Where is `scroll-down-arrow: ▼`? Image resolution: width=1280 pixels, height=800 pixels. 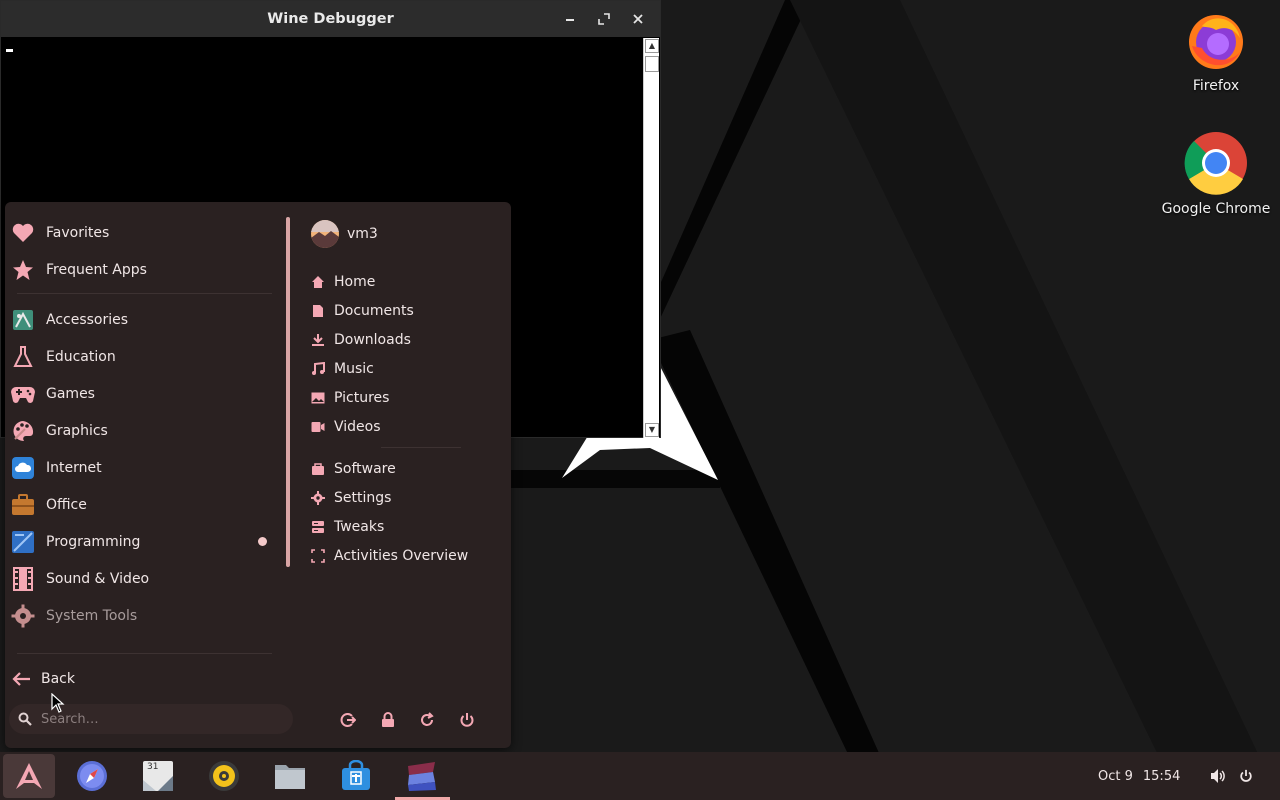 scroll-down-arrow: ▼ is located at coordinates (652, 430).